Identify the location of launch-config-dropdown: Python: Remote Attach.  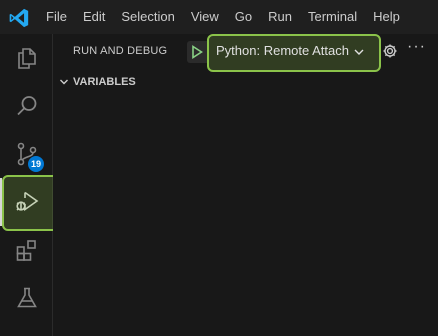
(282, 50).